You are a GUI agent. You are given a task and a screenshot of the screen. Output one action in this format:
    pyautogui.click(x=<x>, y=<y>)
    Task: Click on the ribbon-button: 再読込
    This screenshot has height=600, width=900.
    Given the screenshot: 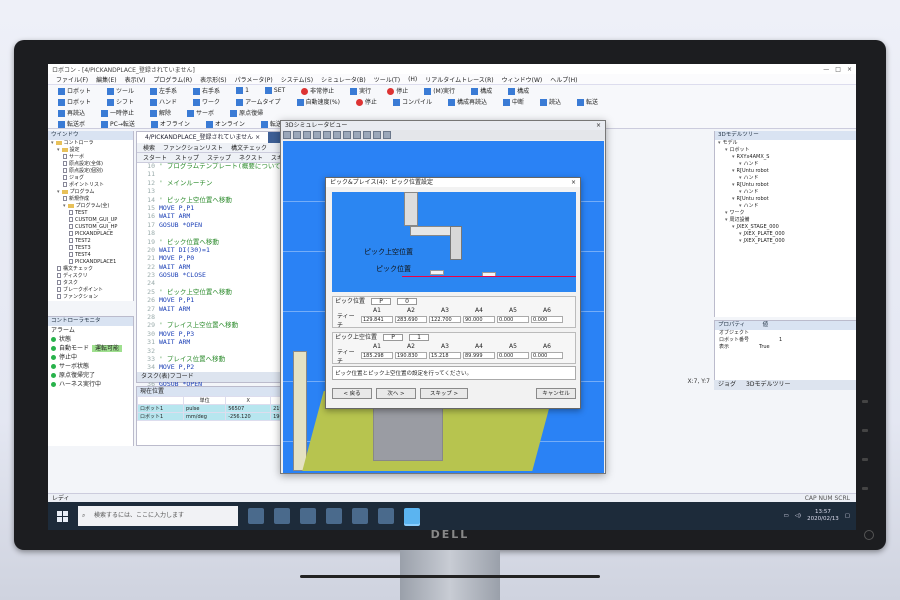 What is the action you would take?
    pyautogui.click(x=71, y=112)
    